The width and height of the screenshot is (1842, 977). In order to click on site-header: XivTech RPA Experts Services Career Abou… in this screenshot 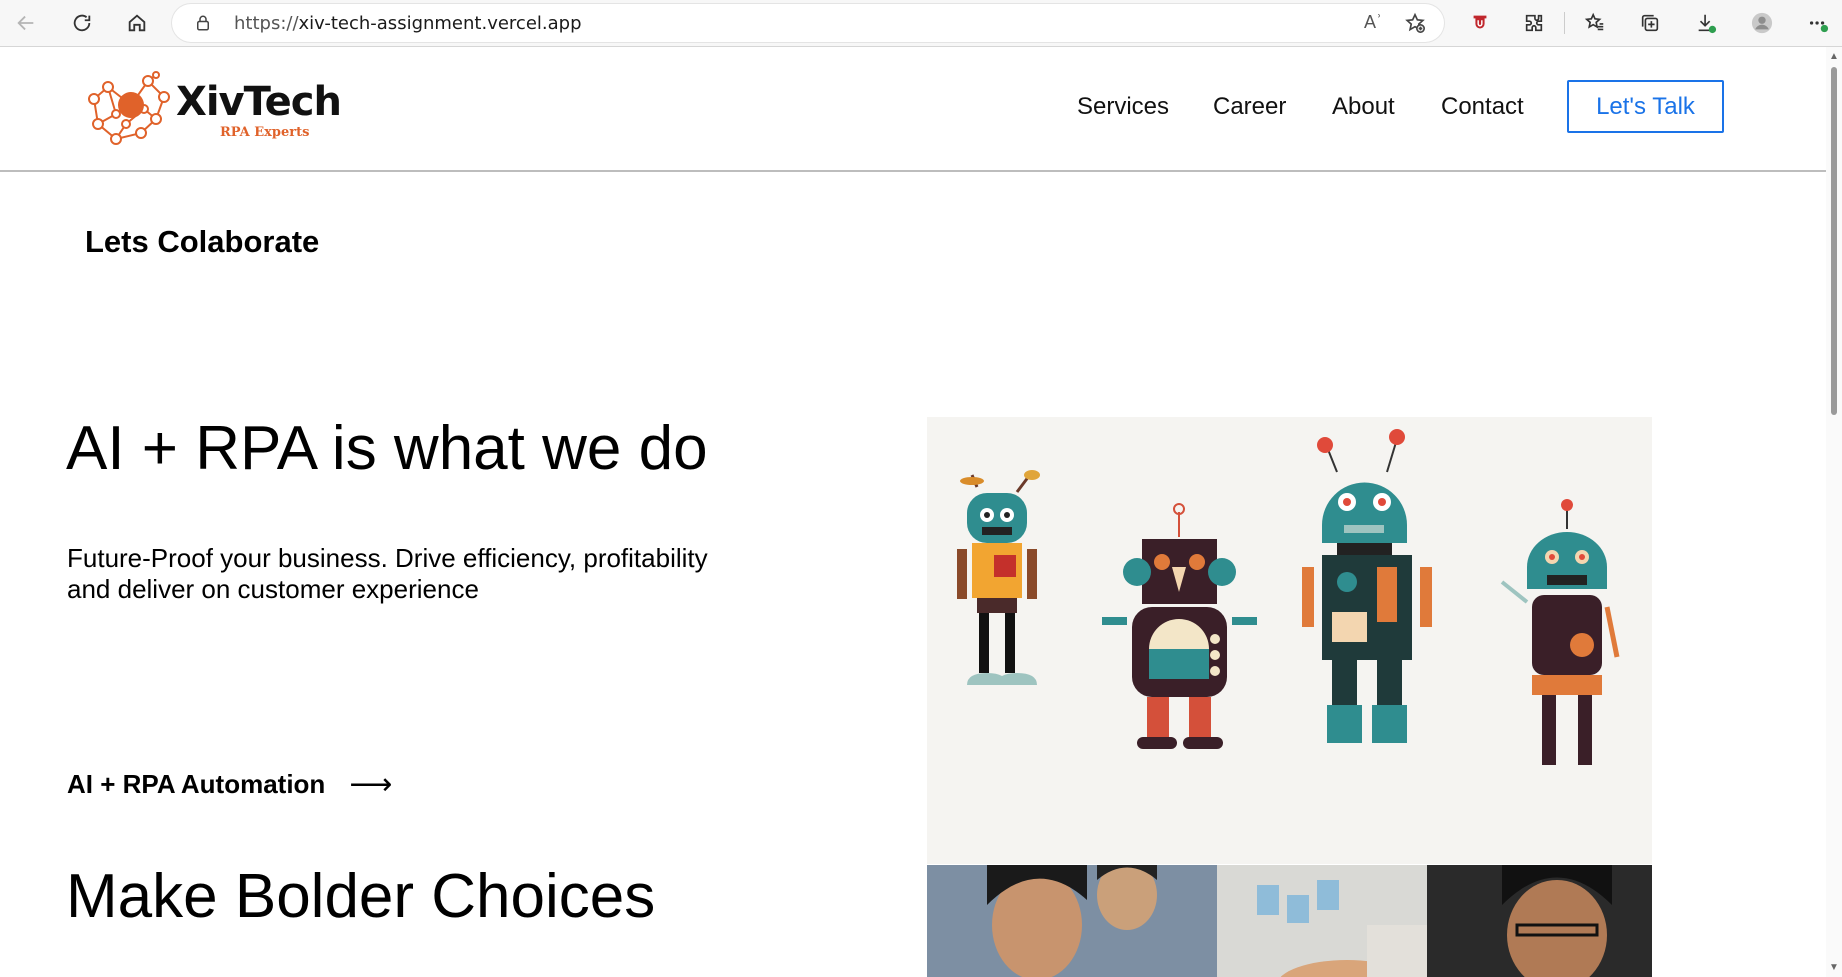, I will do `click(913, 109)`.